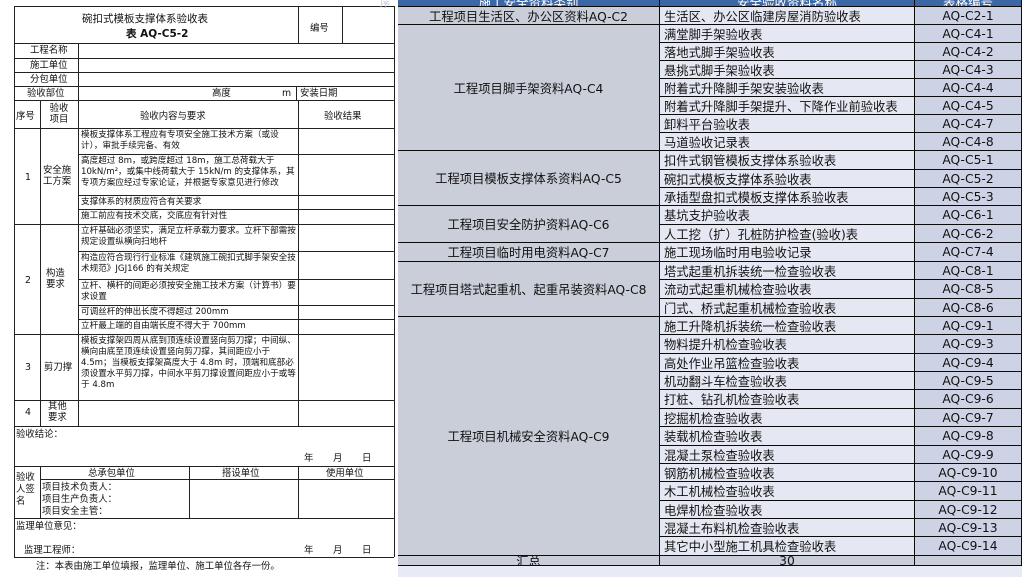 This screenshot has height=577, width=1022. Describe the element at coordinates (49, 526) in the screenshot. I see `supervision-opinion-label: 监理单位意见：` at that location.